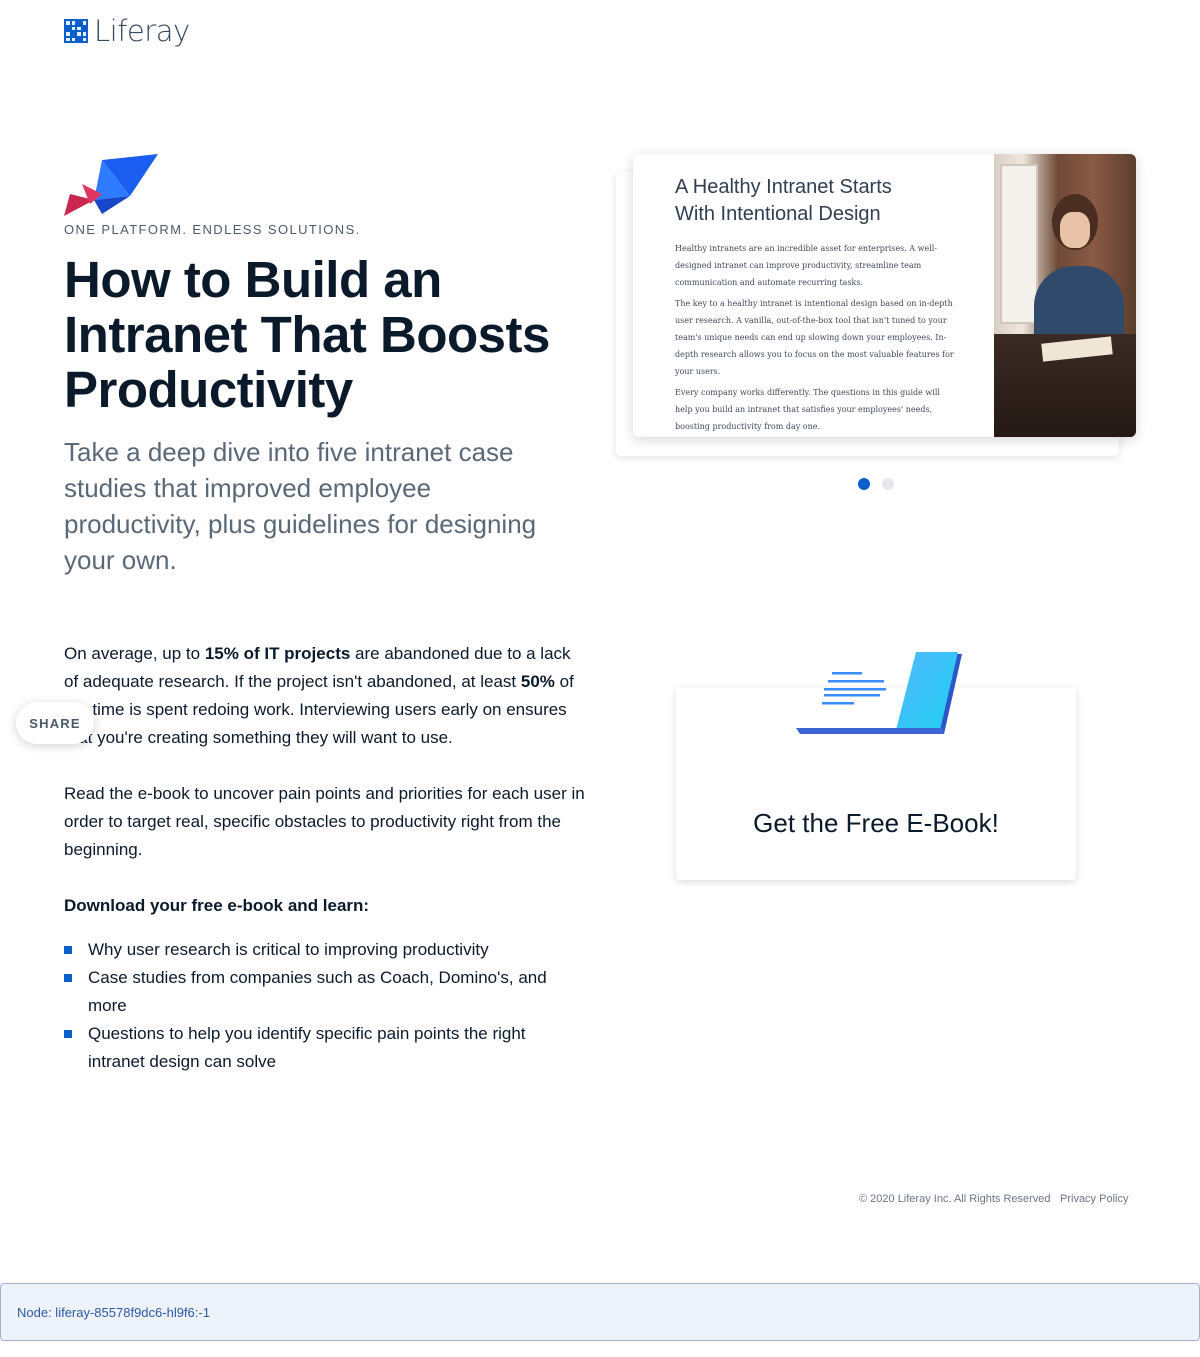 The image size is (1200, 1357). I want to click on photo-person-face, so click(1075, 230).